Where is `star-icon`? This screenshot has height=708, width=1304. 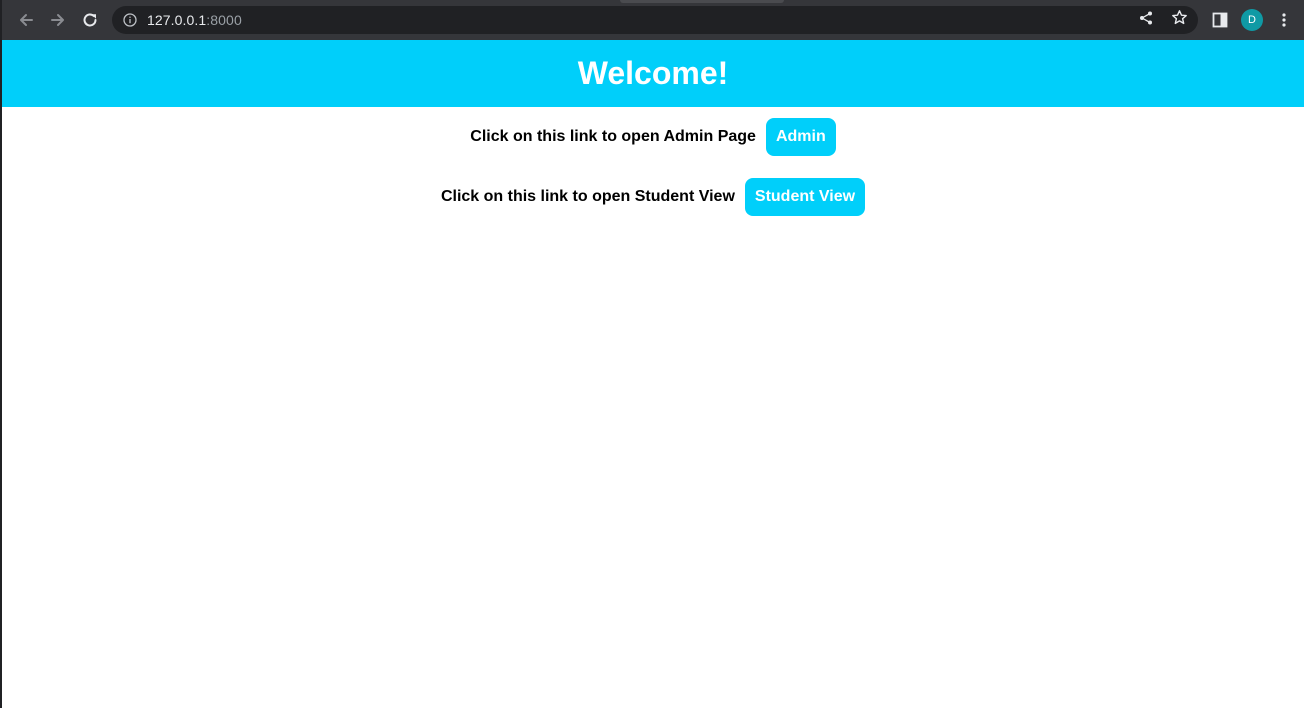
star-icon is located at coordinates (1179, 20).